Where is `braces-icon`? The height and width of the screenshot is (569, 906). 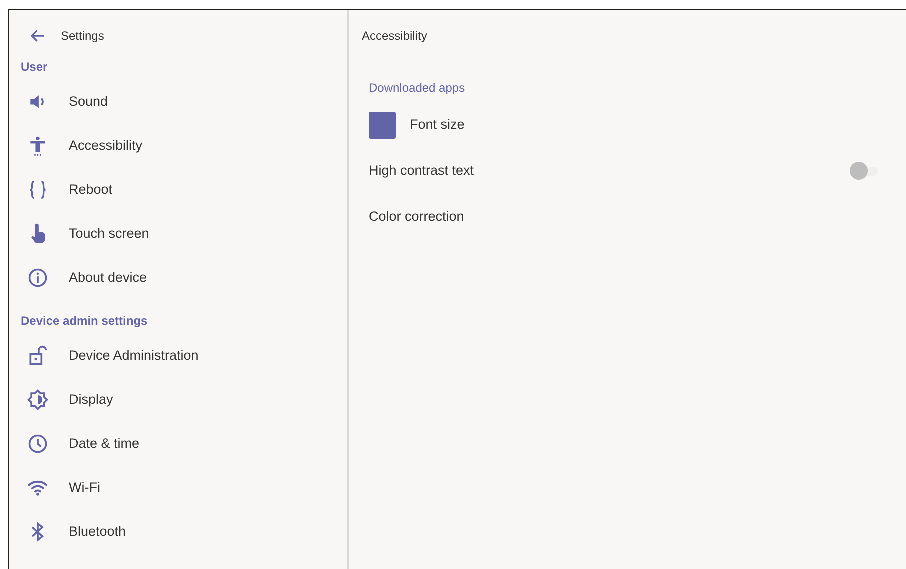
braces-icon is located at coordinates (38, 190).